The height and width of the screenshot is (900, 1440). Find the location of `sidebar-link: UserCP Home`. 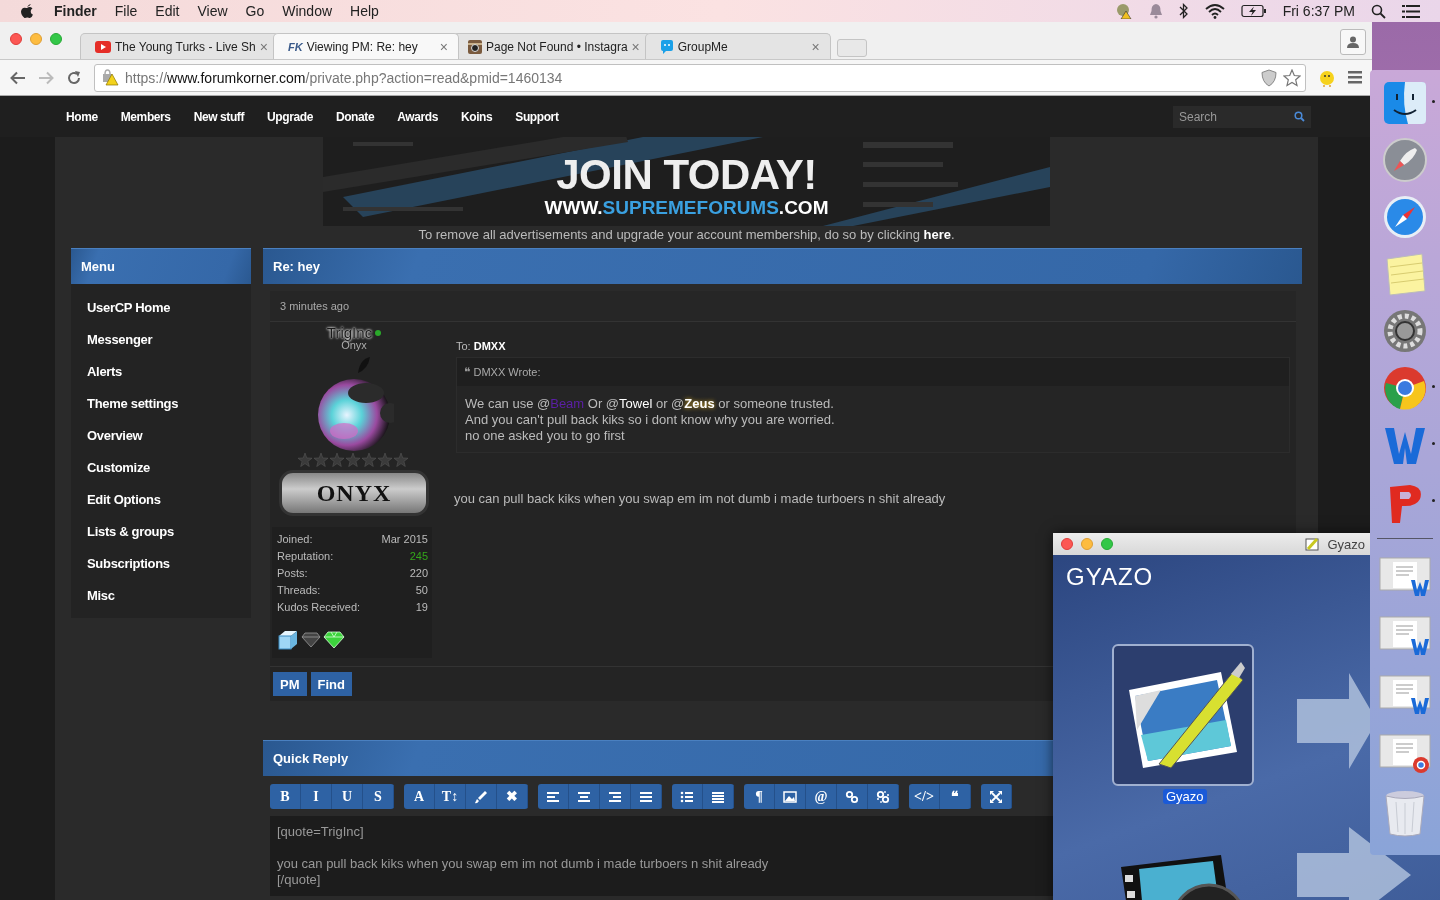

sidebar-link: UserCP Home is located at coordinates (161, 308).